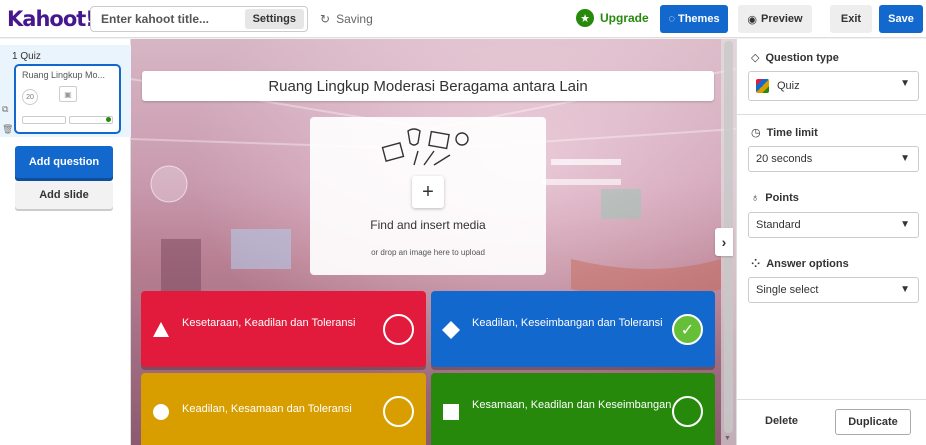 The image size is (926, 445). I want to click on star-icon: ★, so click(585, 18).